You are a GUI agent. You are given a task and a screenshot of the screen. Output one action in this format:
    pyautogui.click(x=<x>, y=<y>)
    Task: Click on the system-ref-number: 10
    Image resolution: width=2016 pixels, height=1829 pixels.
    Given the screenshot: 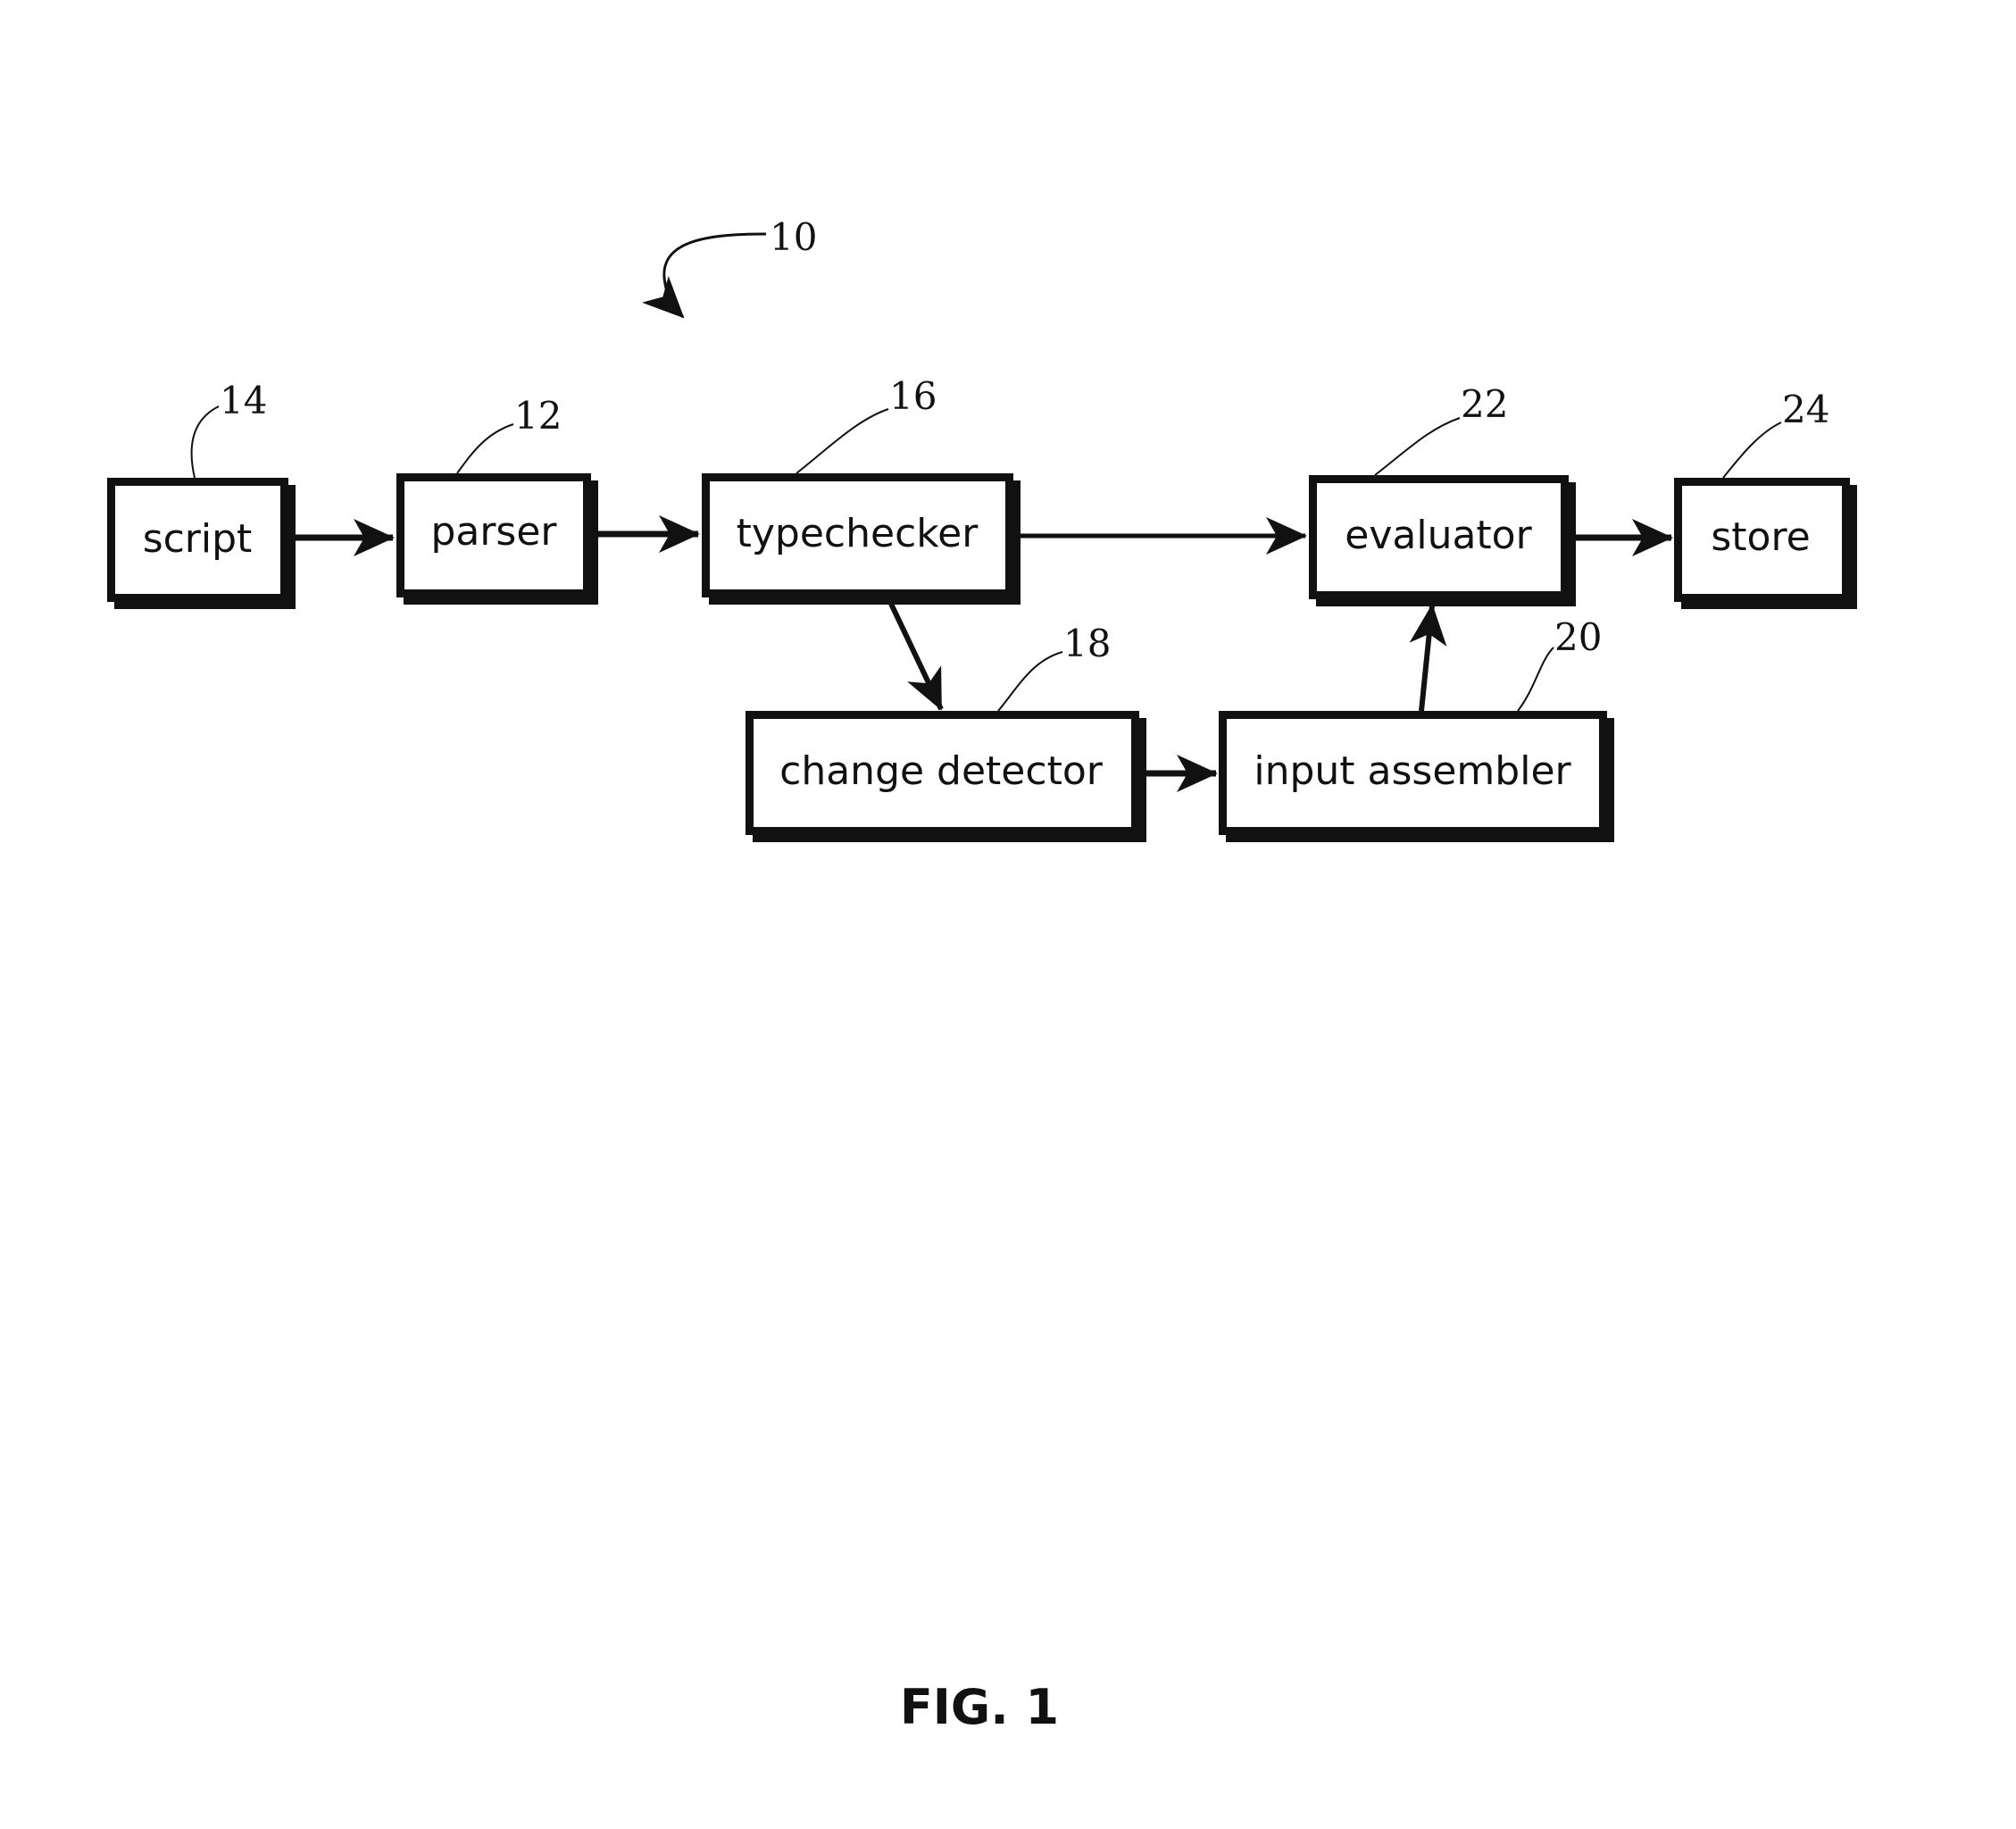 What is the action you would take?
    pyautogui.click(x=793, y=237)
    